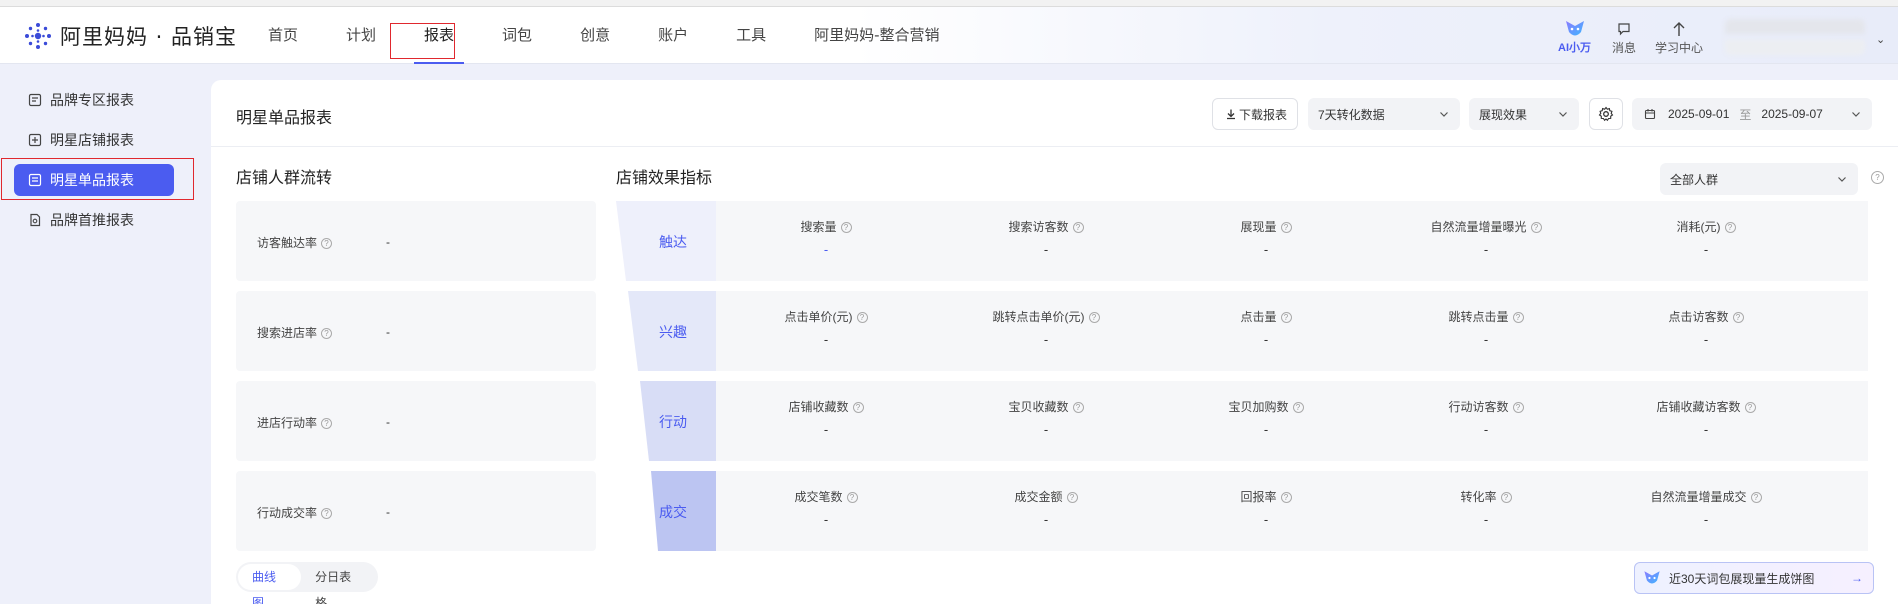  Describe the element at coordinates (1880, 39) in the screenshot. I see `chevron-down-icon: ⌄` at that location.